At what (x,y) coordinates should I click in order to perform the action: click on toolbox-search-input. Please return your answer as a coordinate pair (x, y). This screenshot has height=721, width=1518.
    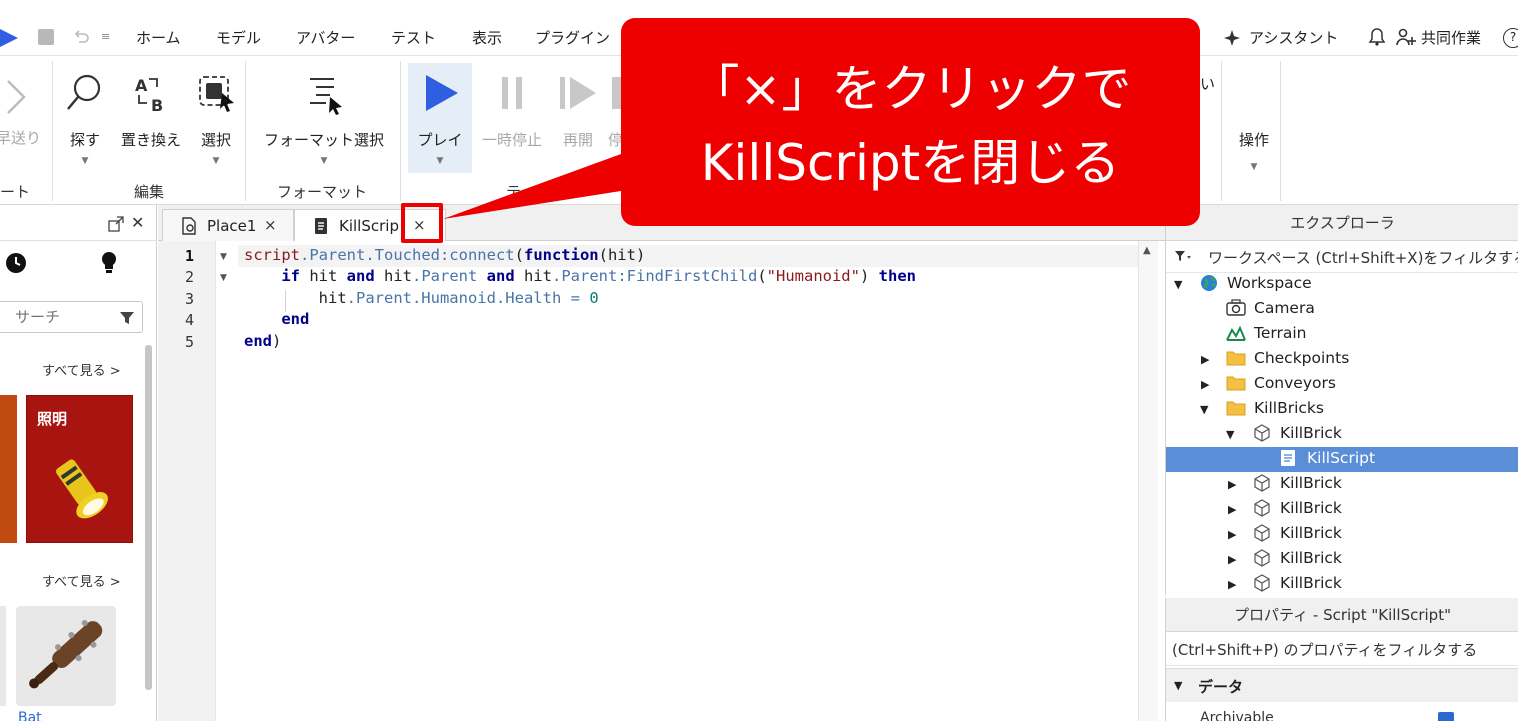
    Looking at the image, I should click on (65, 317).